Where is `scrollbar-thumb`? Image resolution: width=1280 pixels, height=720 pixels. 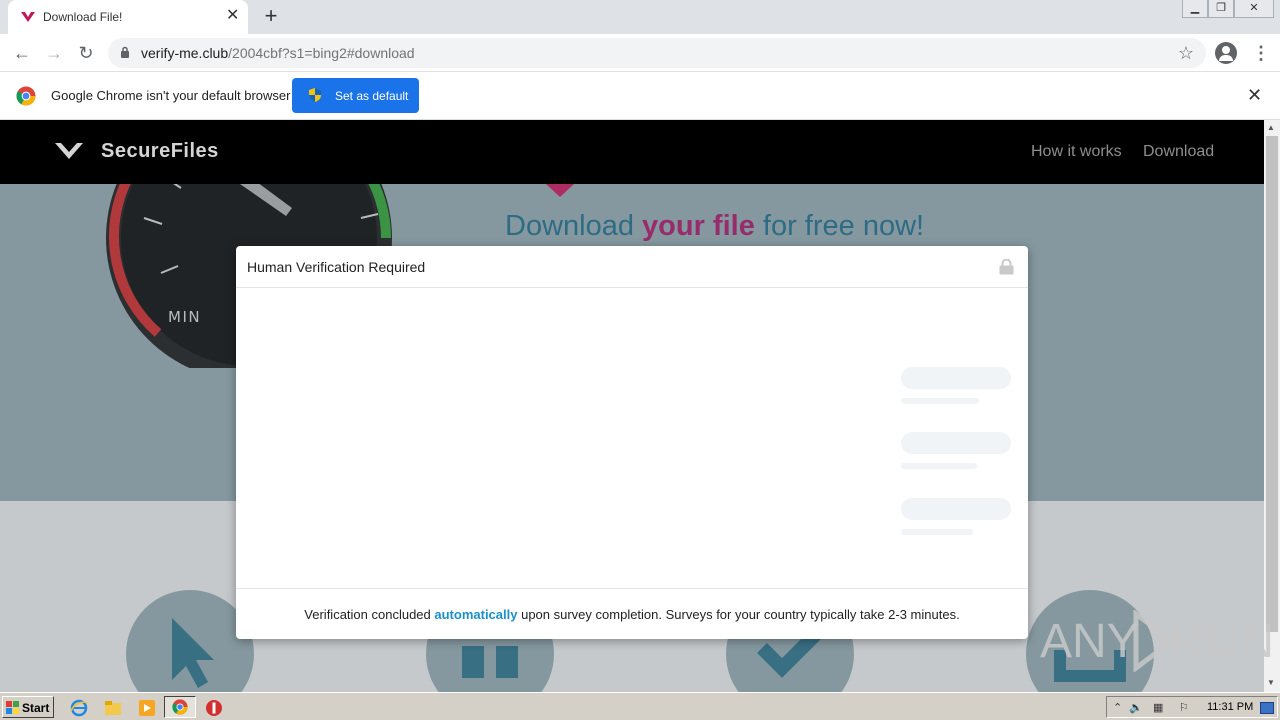
scrollbar-thumb is located at coordinates (1272, 384).